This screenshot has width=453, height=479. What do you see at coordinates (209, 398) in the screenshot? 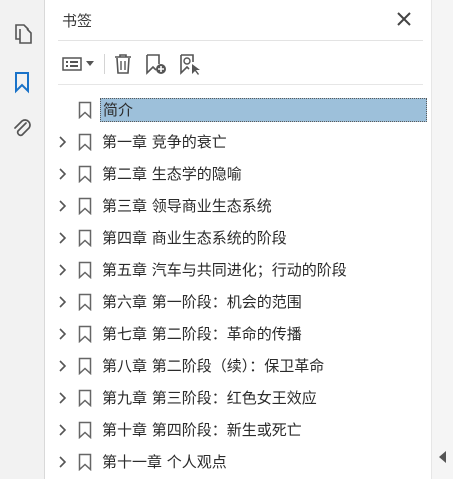
I see `bookmark-label: 第九章 第三阶段：红色女王效应` at bounding box center [209, 398].